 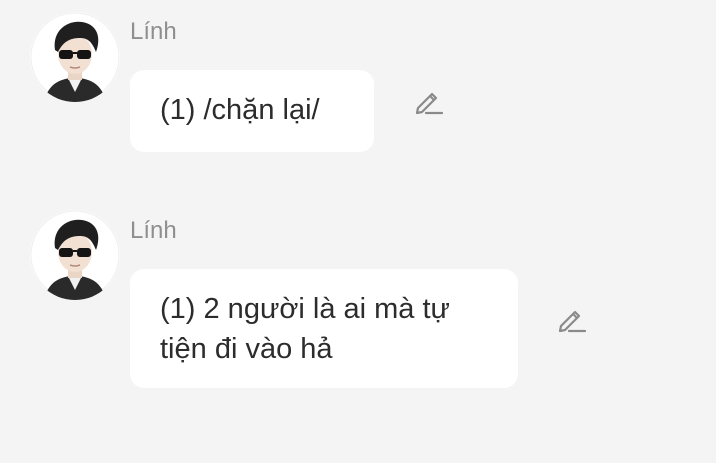 What do you see at coordinates (240, 110) in the screenshot?
I see `message-text: (1) /chặn lại/` at bounding box center [240, 110].